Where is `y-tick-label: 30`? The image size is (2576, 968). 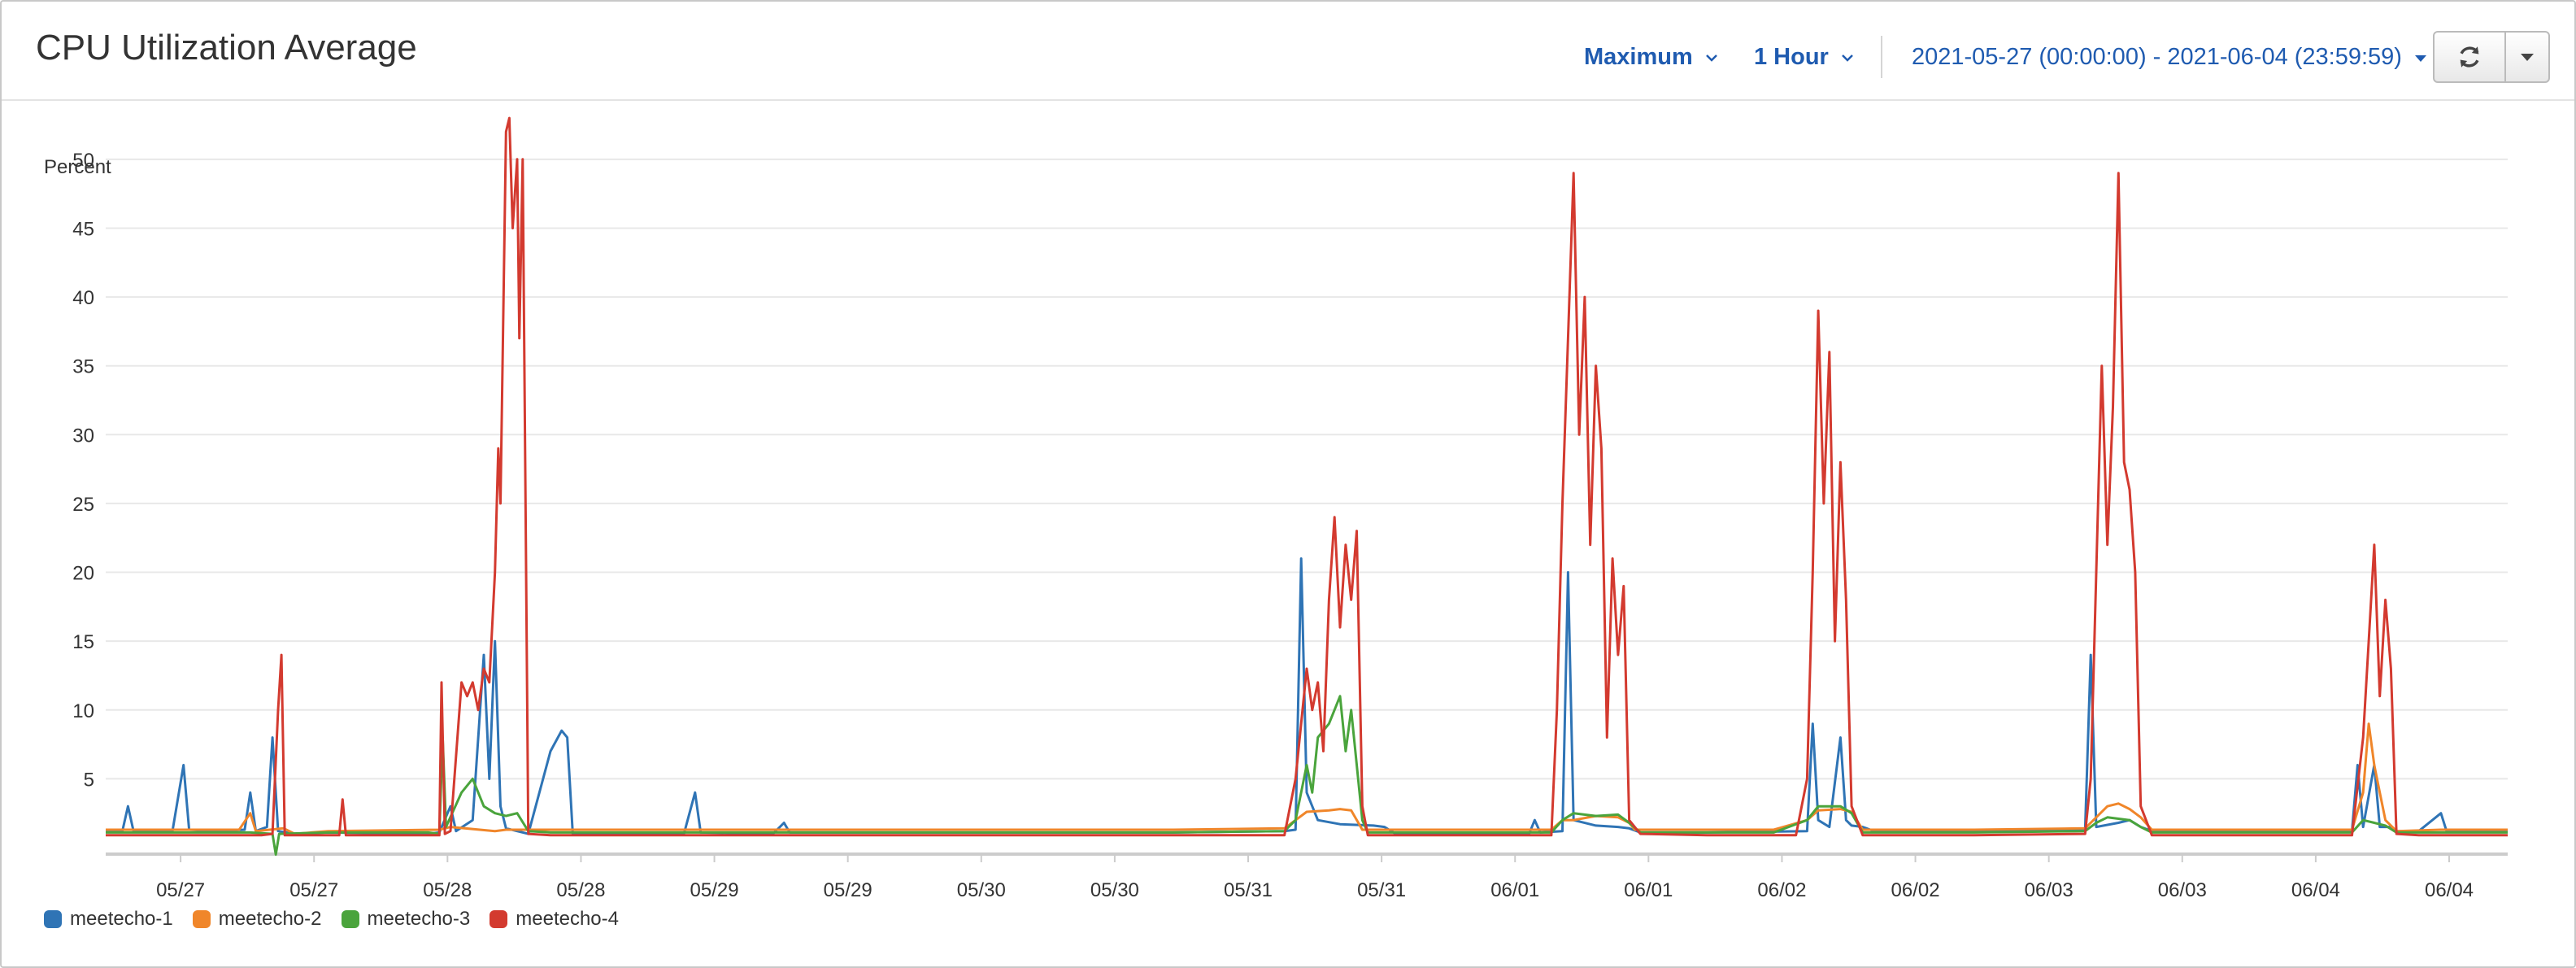
y-tick-label: 30 is located at coordinates (83, 436).